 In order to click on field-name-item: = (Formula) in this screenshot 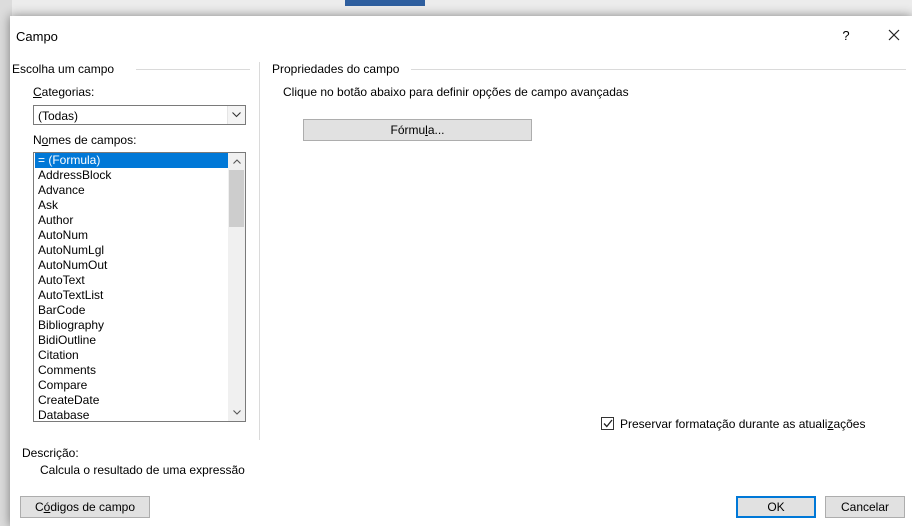, I will do `click(132, 160)`.